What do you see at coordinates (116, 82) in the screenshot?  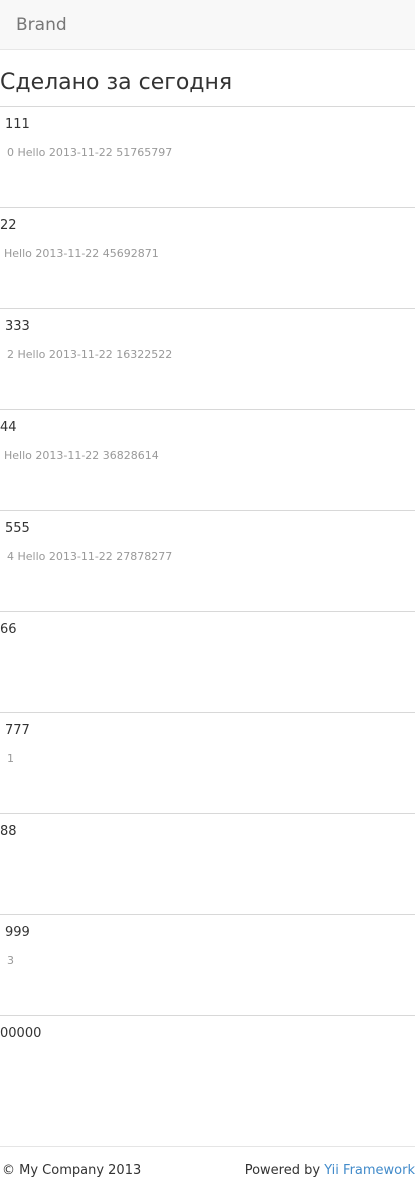 I see `page-title: Сделано за сегодня` at bounding box center [116, 82].